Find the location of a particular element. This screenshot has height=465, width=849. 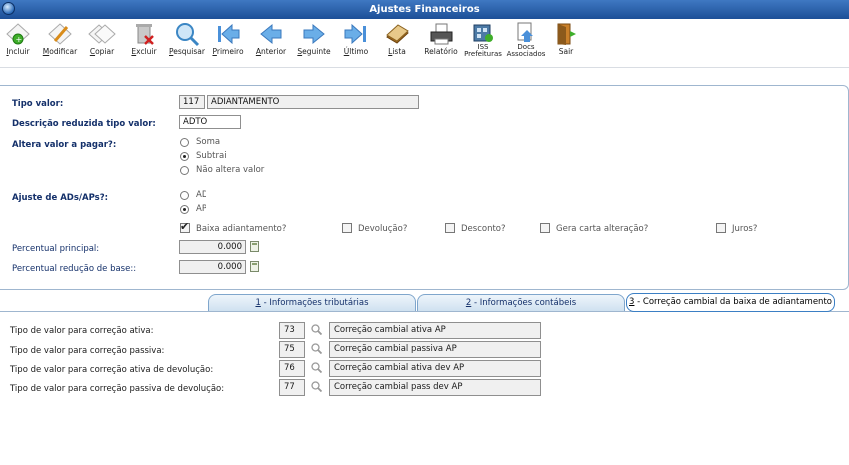

devolucao-label: Devolução? is located at coordinates (383, 229).